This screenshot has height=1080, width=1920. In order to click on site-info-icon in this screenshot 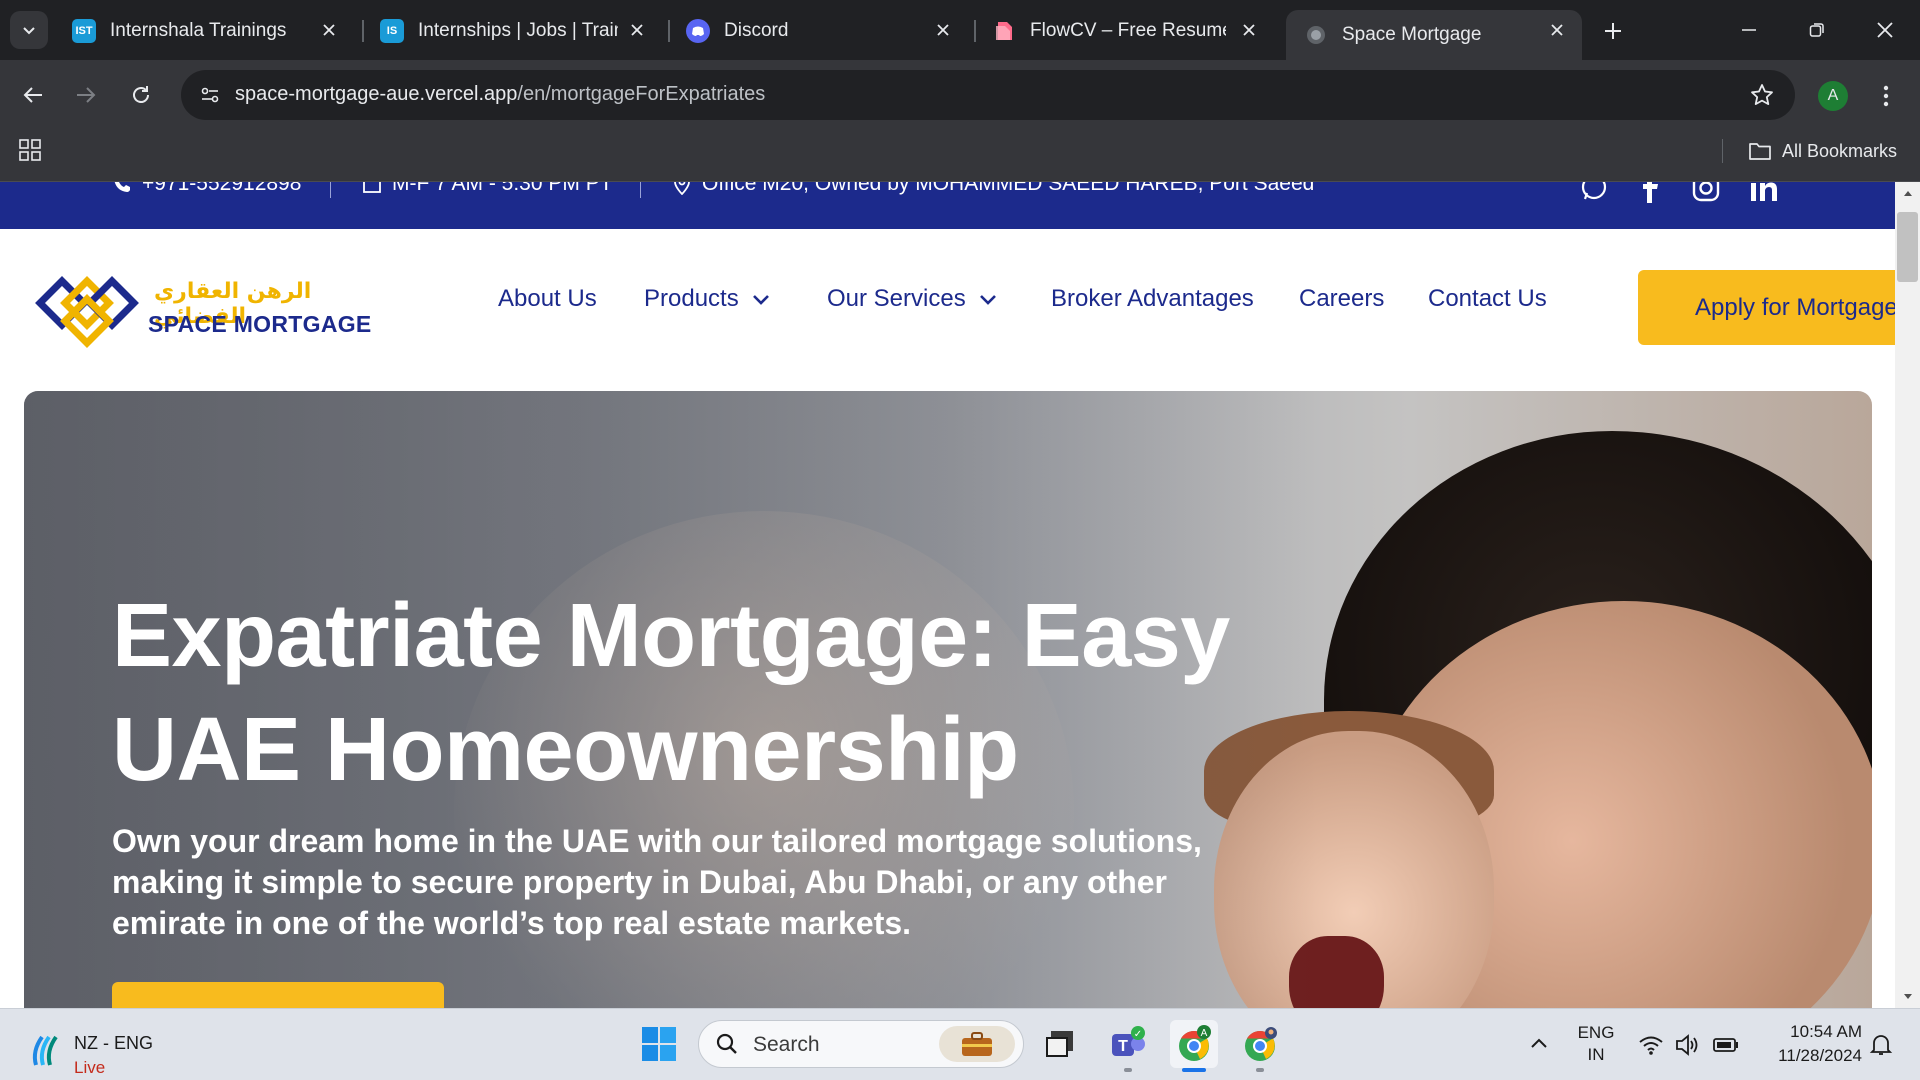, I will do `click(210, 95)`.